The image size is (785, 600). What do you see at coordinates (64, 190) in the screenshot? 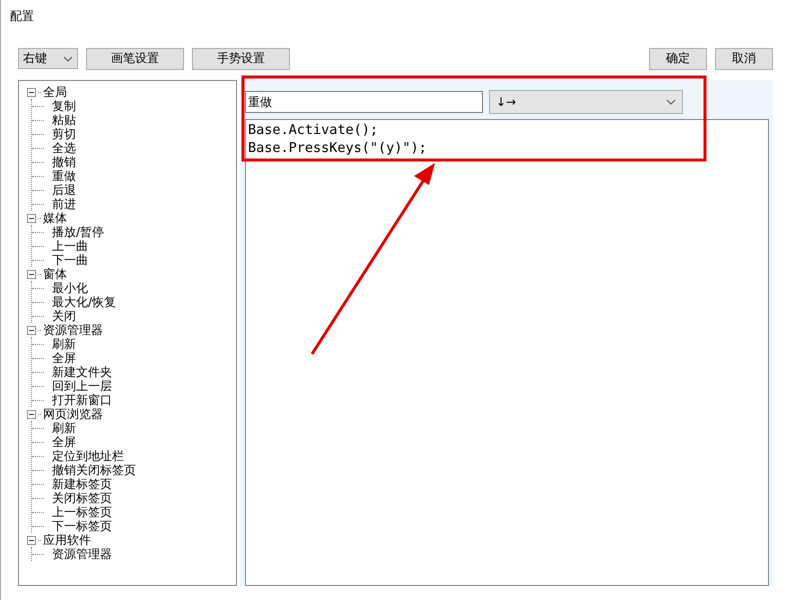
I see `tree-item: 后退` at bounding box center [64, 190].